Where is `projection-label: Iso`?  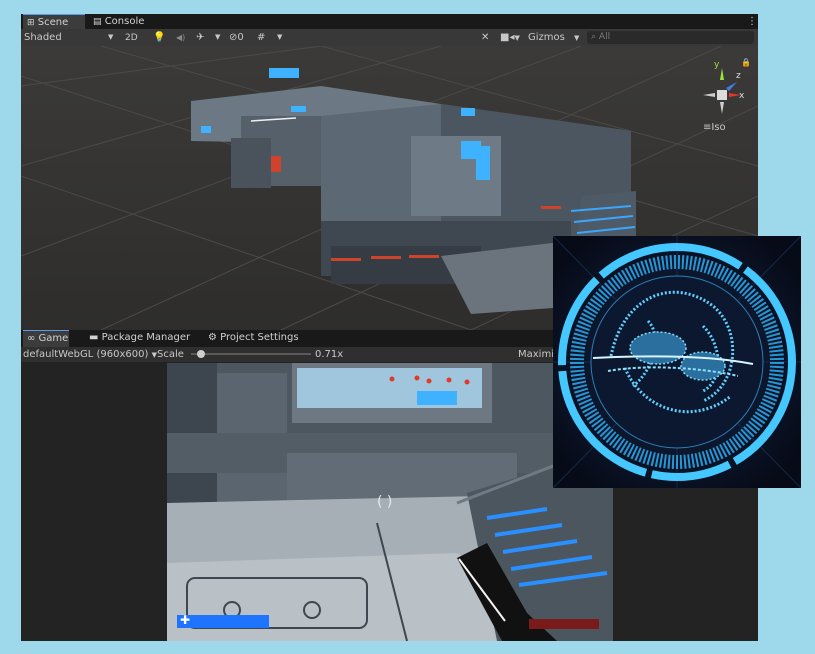
projection-label: Iso is located at coordinates (718, 127).